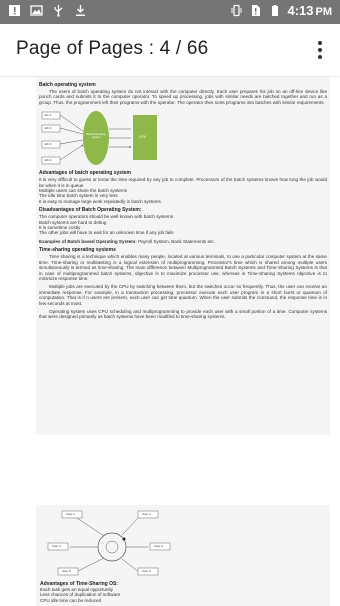  Describe the element at coordinates (48, 128) in the screenshot. I see `job-label-2: Job 2` at that location.